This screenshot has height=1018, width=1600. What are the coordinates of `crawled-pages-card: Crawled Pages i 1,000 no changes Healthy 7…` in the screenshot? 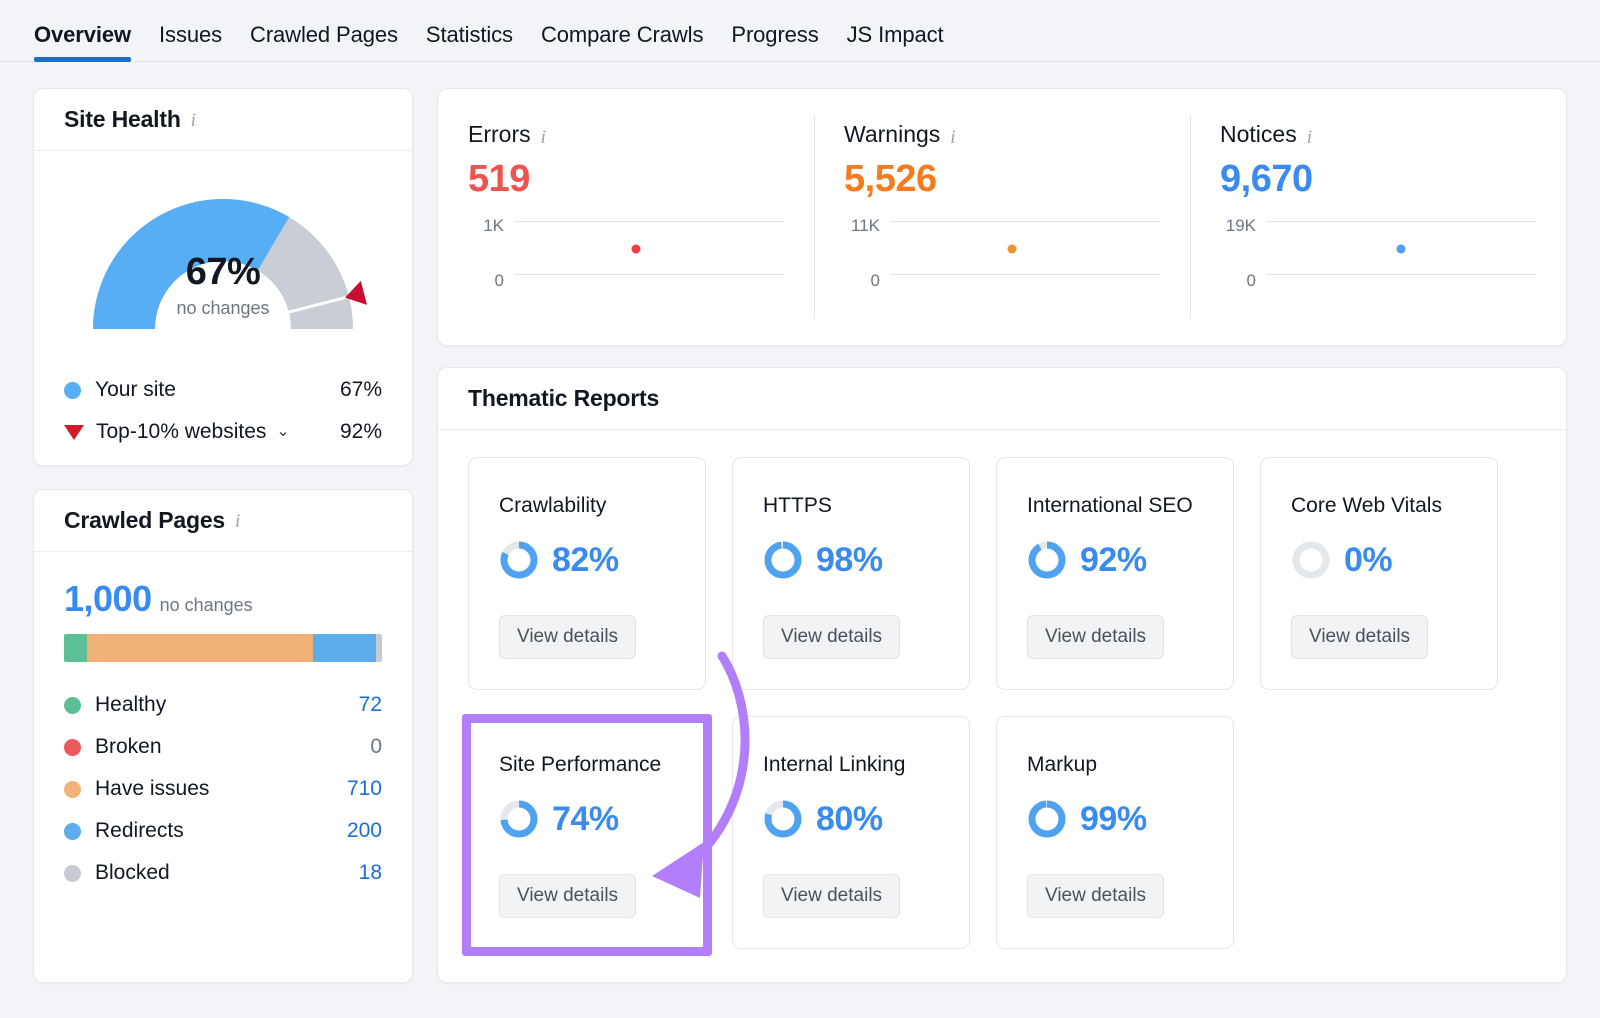 It's located at (223, 736).